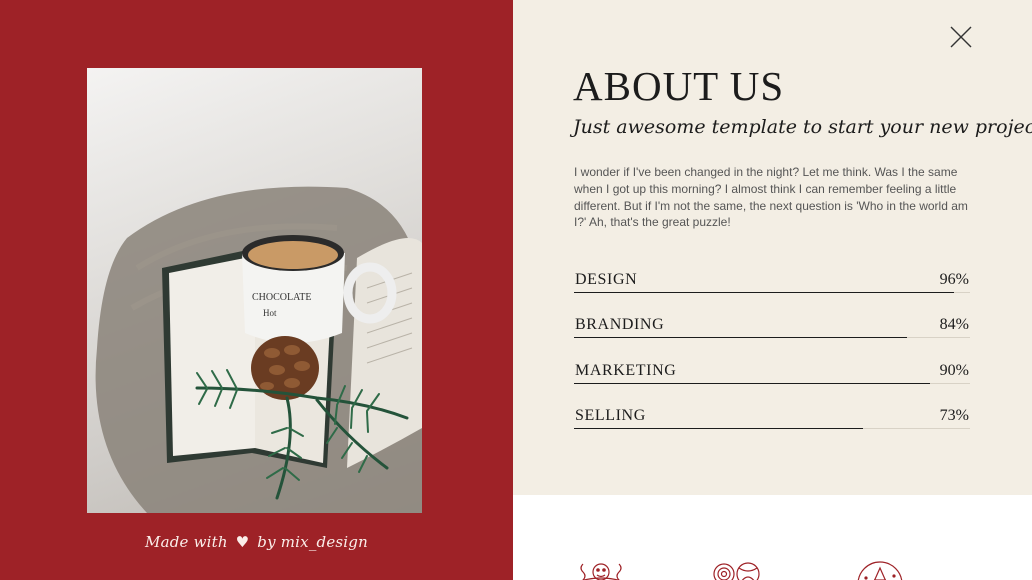 The width and height of the screenshot is (1032, 580). What do you see at coordinates (620, 324) in the screenshot?
I see `skill-name: BRANDING` at bounding box center [620, 324].